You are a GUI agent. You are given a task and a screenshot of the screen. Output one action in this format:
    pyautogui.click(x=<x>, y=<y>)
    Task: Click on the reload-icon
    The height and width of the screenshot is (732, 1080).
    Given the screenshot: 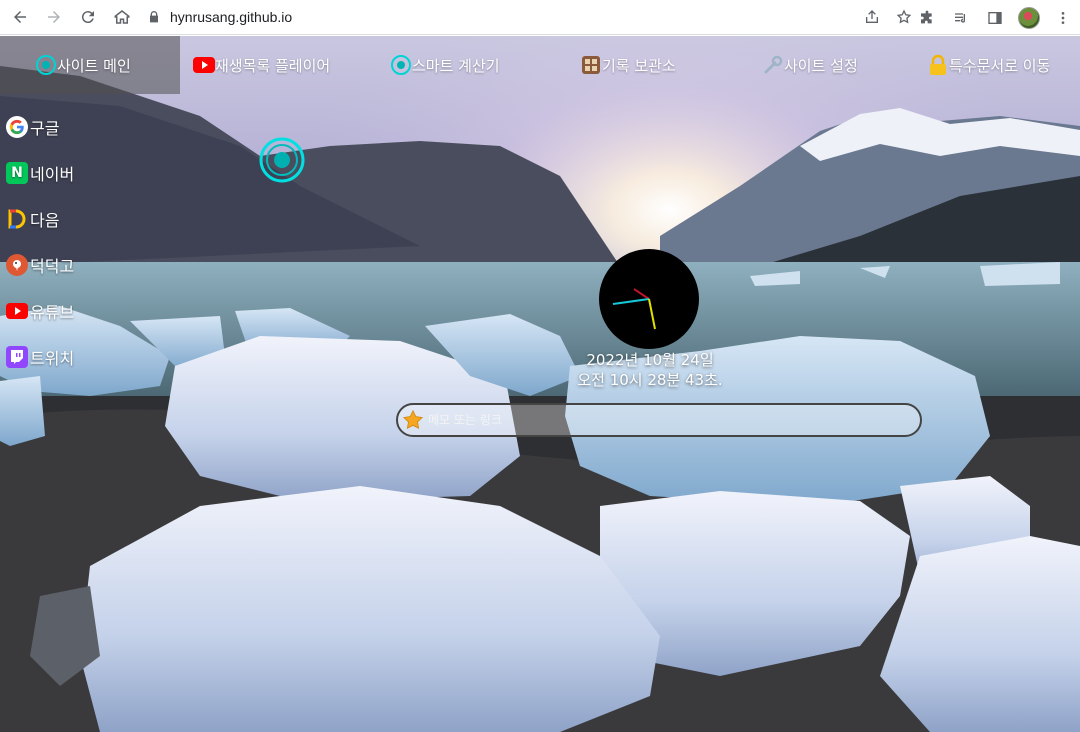 What is the action you would take?
    pyautogui.click(x=87, y=17)
    